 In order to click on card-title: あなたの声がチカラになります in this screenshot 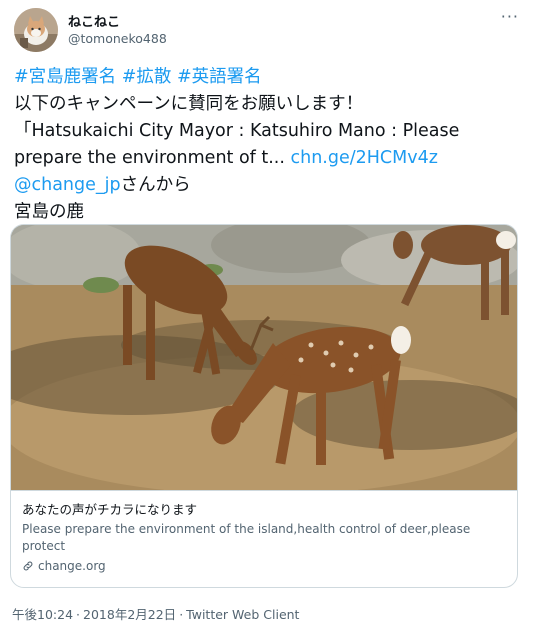, I will do `click(110, 509)`.